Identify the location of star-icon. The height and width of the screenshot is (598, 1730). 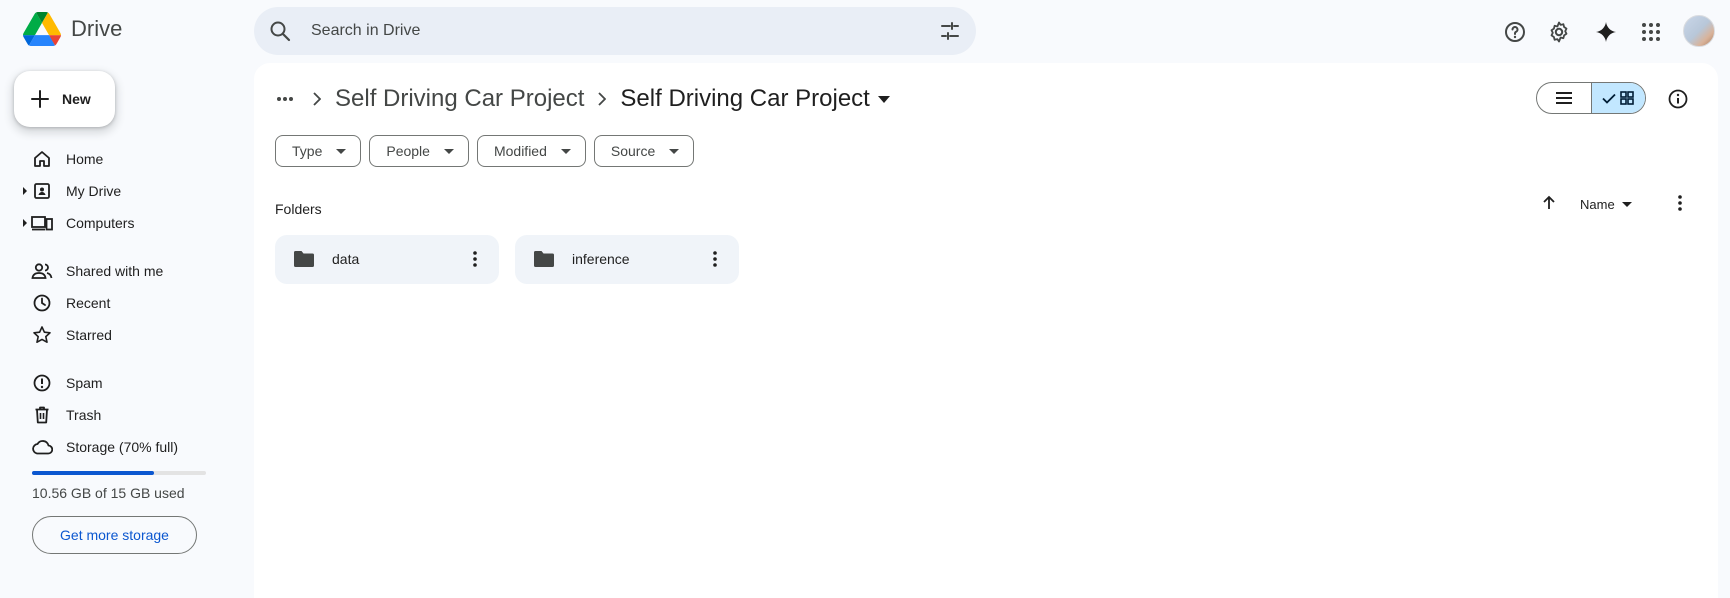
(42, 335).